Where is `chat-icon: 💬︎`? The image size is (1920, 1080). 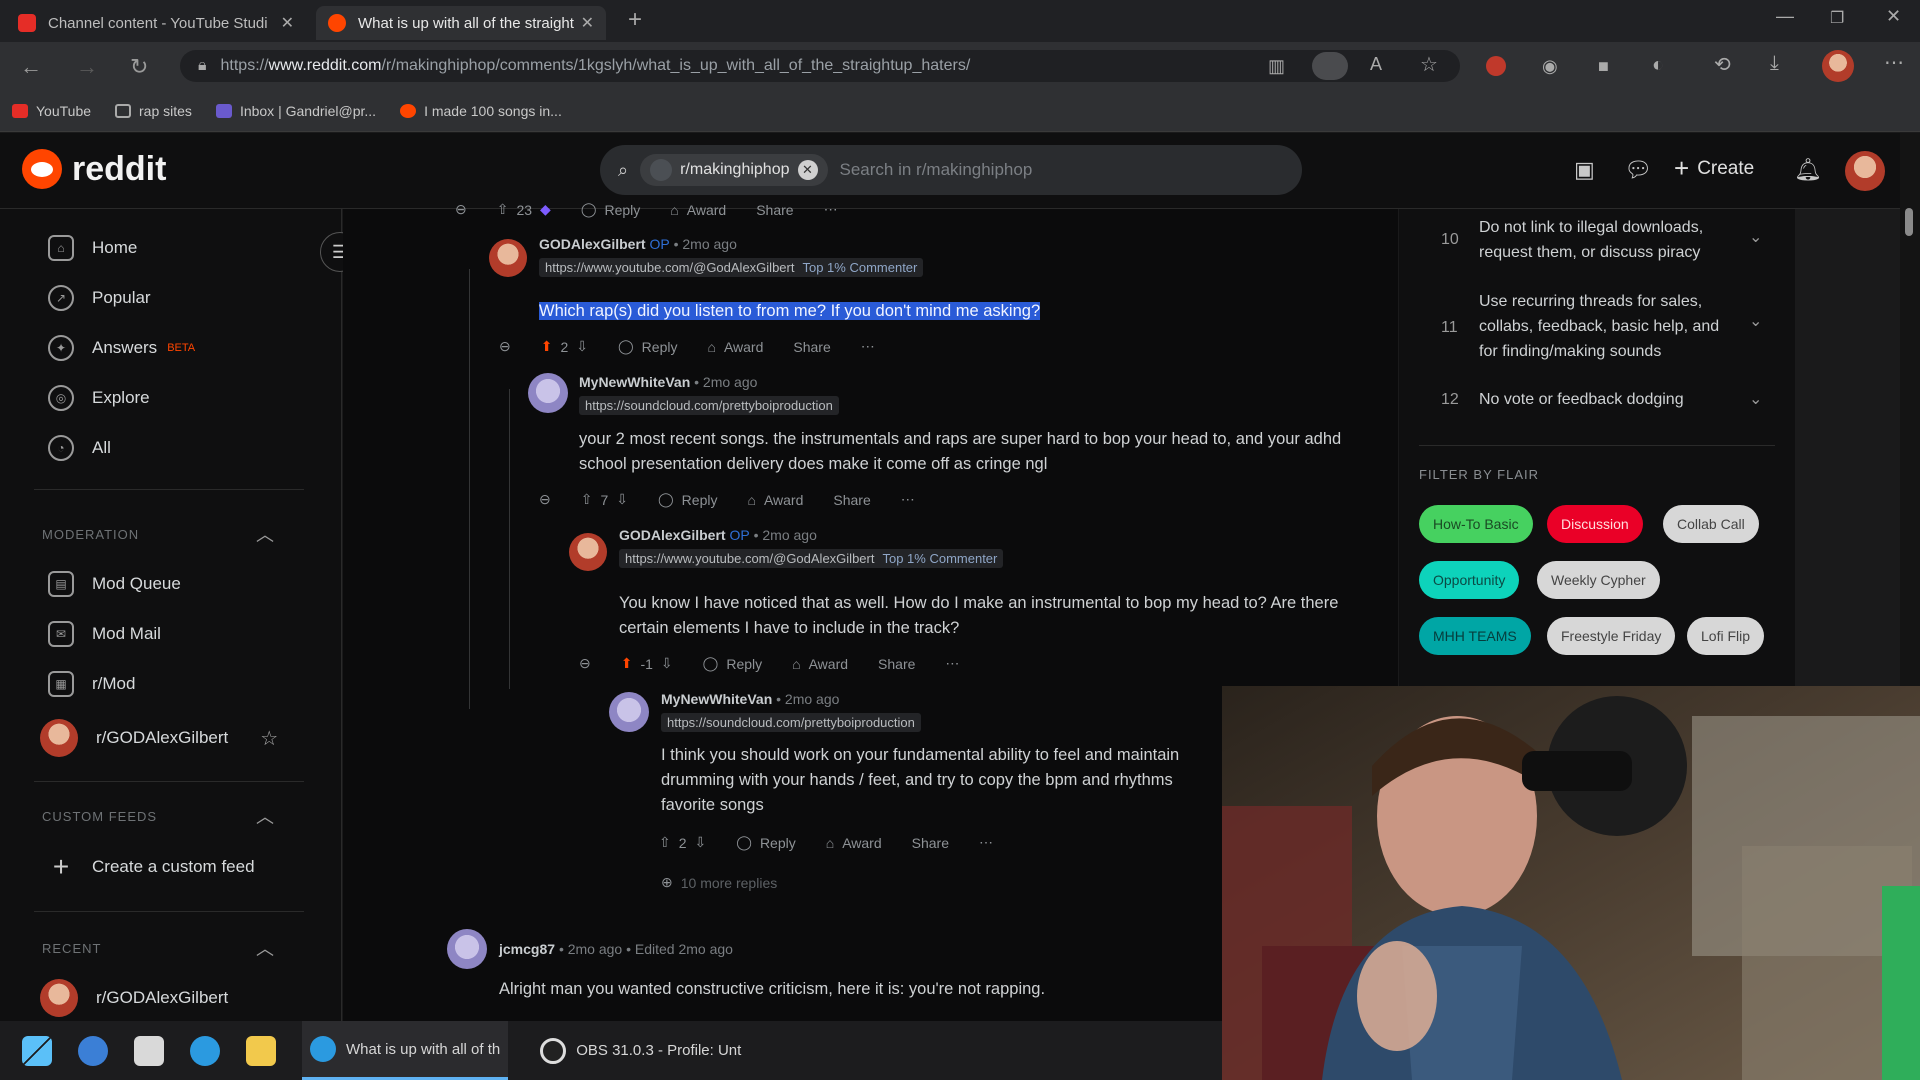
chat-icon: 💬︎ is located at coordinates (1638, 170).